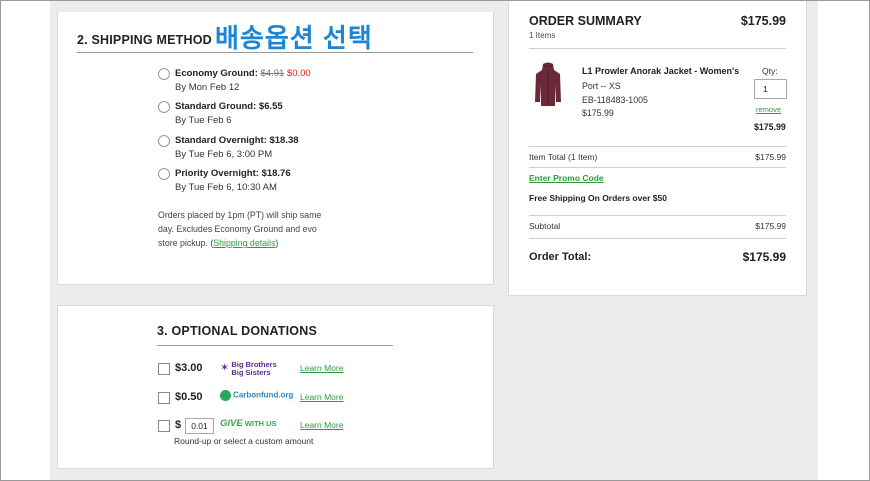 This screenshot has width=870, height=481. Describe the element at coordinates (321, 425) in the screenshot. I see `learn-more-give: Learn More` at that location.